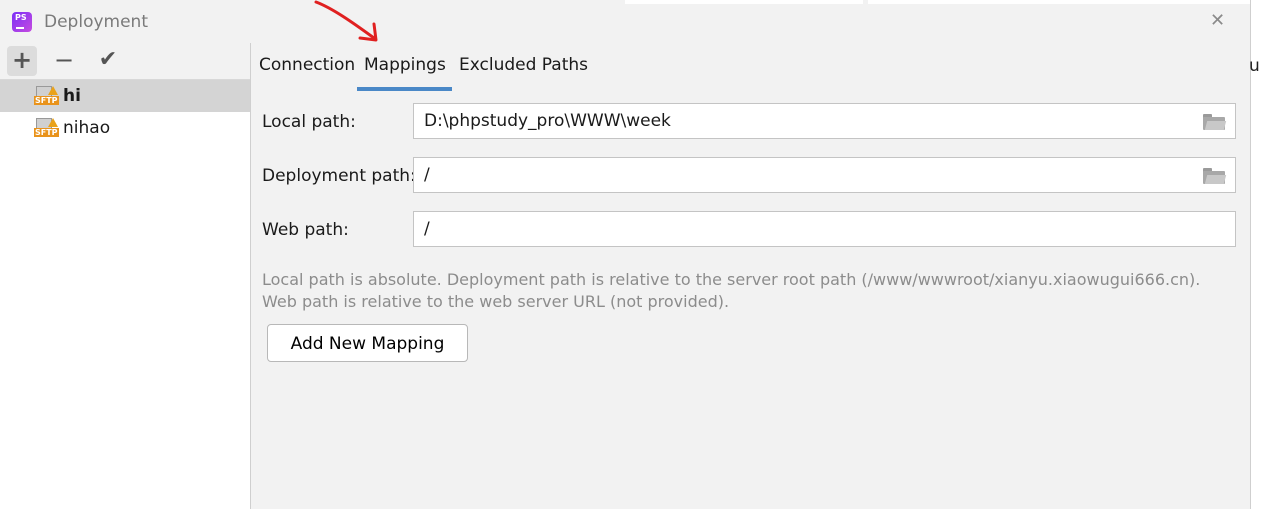  I want to click on server-item-nihao: SFTP nihao, so click(125, 128).